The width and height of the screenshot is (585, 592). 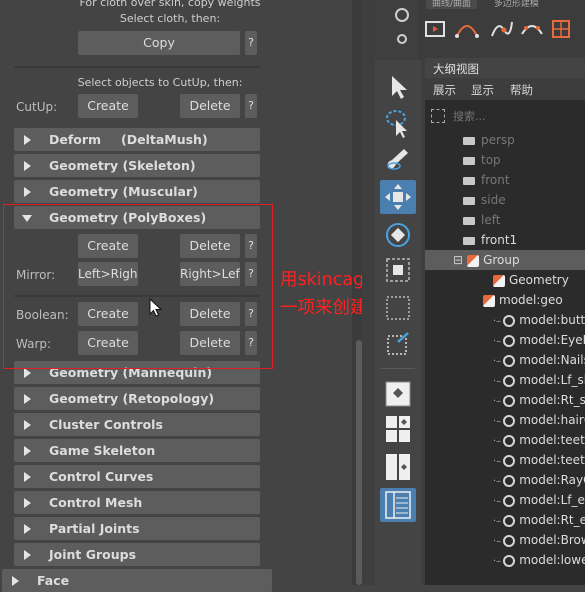 What do you see at coordinates (159, 43) in the screenshot?
I see `copy-button: Copy` at bounding box center [159, 43].